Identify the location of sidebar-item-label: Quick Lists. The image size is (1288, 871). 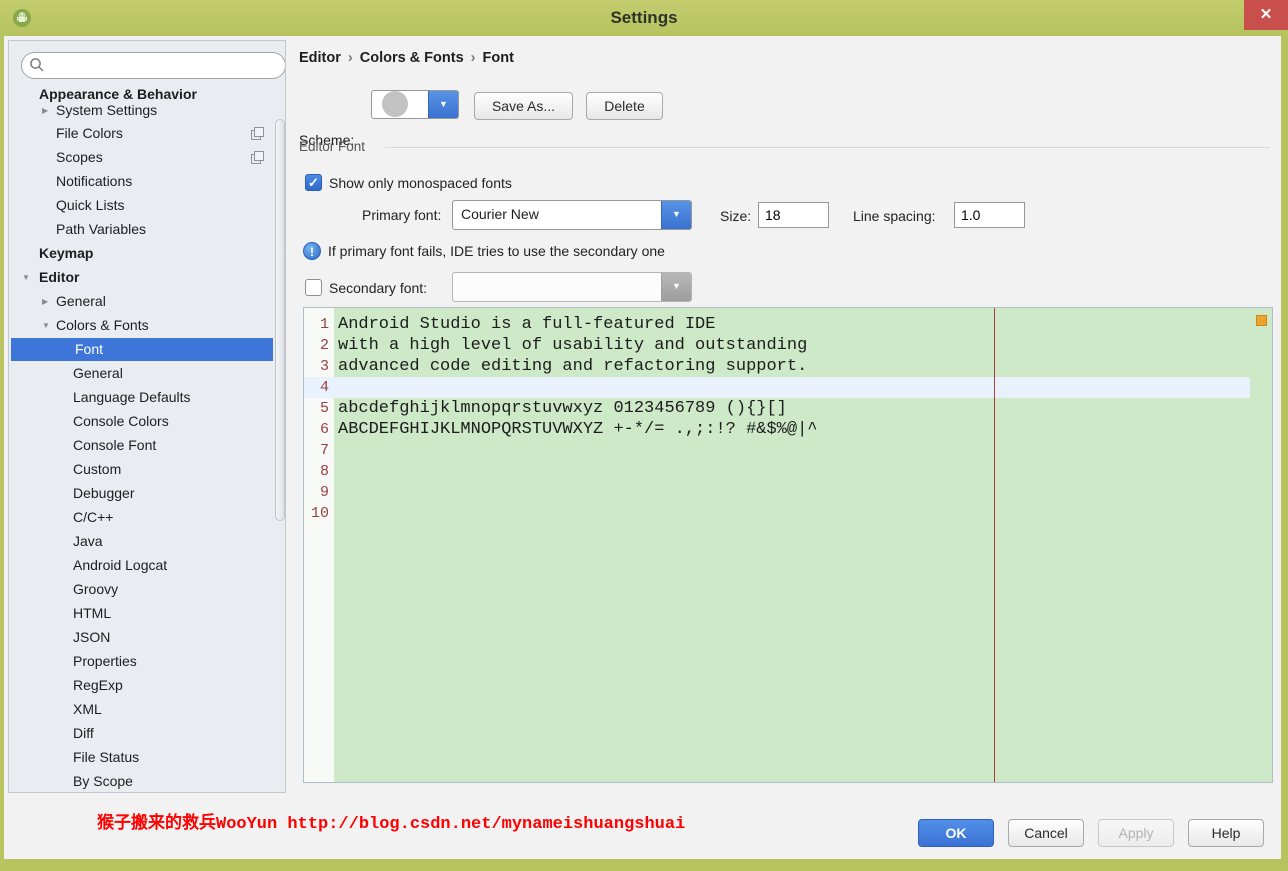
(90, 205).